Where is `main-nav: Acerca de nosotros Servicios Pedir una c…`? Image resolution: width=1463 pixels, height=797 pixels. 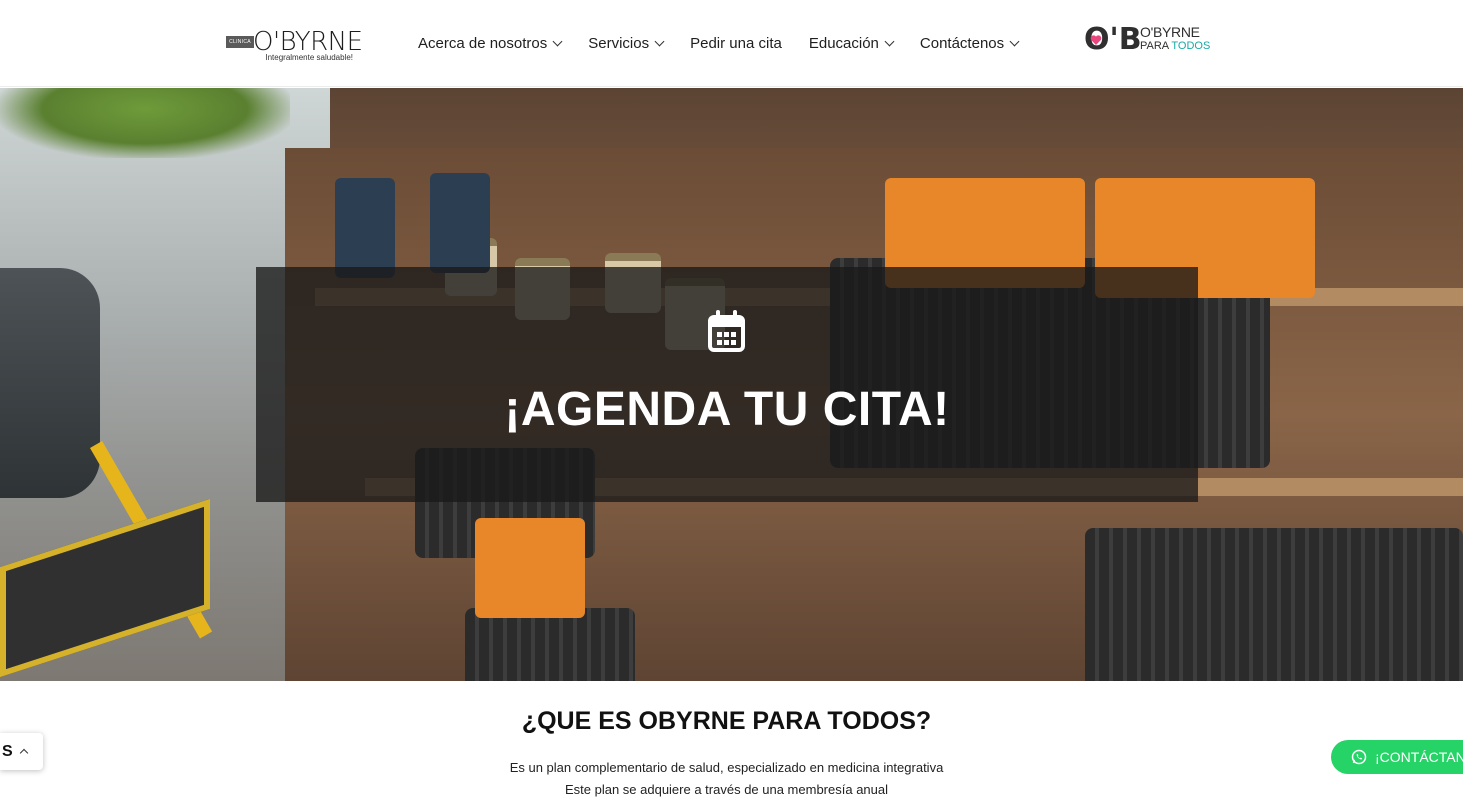
main-nav: Acerca de nosotros Servicios Pedir una c… is located at coordinates (731, 43).